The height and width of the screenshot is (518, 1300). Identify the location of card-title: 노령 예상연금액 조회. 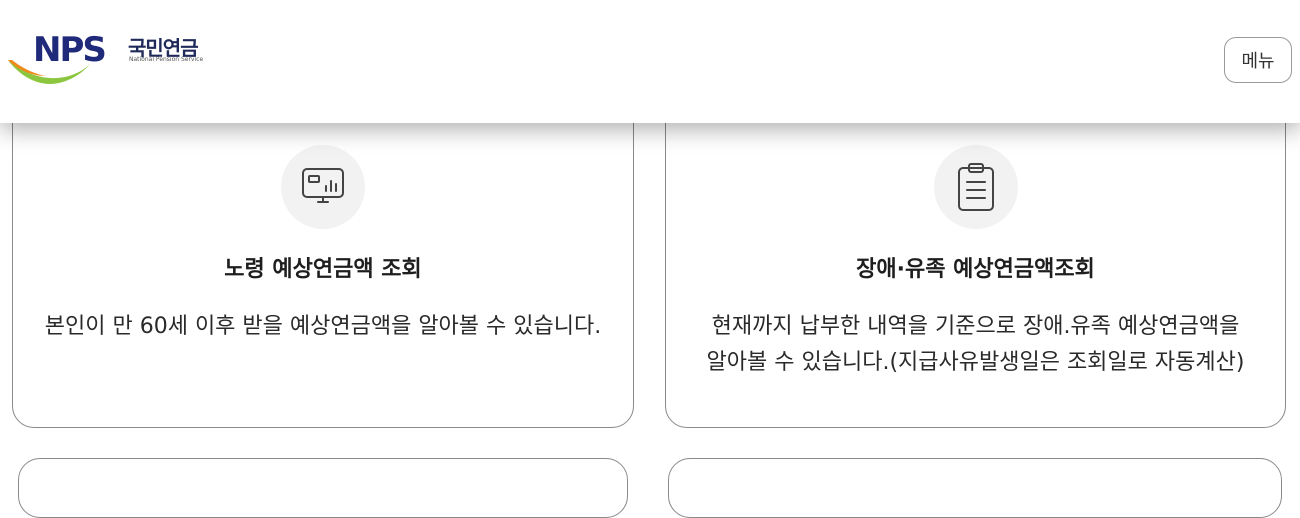
(323, 269).